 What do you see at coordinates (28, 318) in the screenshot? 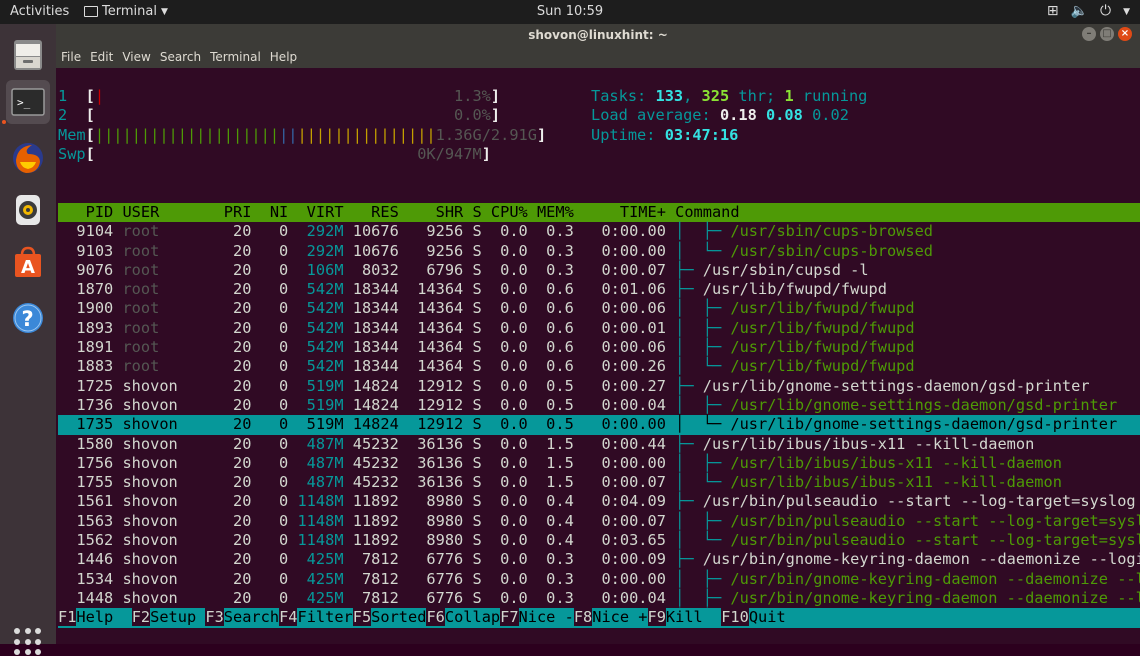
I see `help-launcher: ?` at bounding box center [28, 318].